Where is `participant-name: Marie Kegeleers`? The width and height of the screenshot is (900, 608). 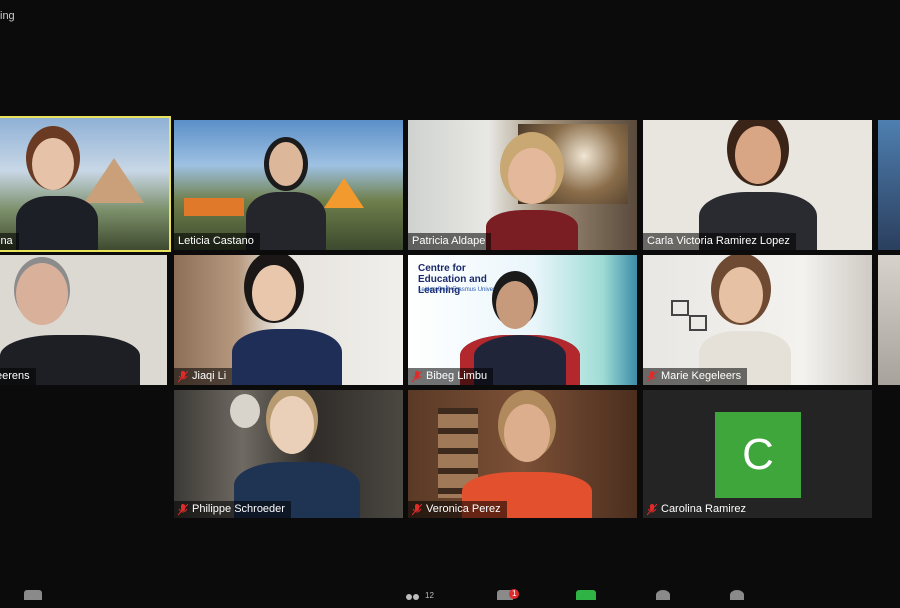 participant-name: Marie Kegeleers is located at coordinates (701, 376).